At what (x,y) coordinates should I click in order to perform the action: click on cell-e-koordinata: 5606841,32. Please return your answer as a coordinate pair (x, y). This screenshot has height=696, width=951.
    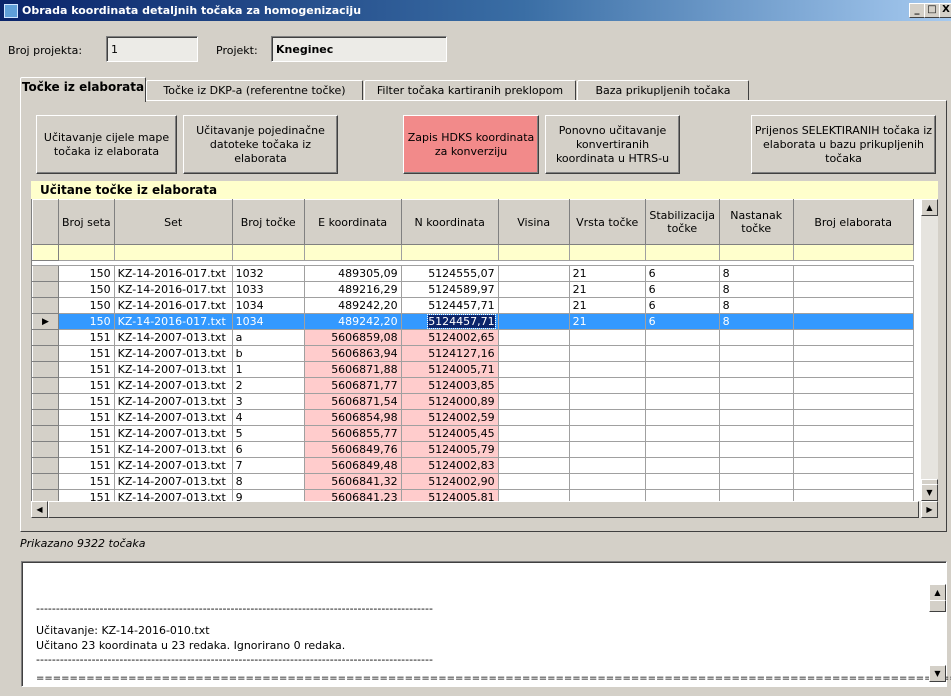
    Looking at the image, I should click on (352, 481).